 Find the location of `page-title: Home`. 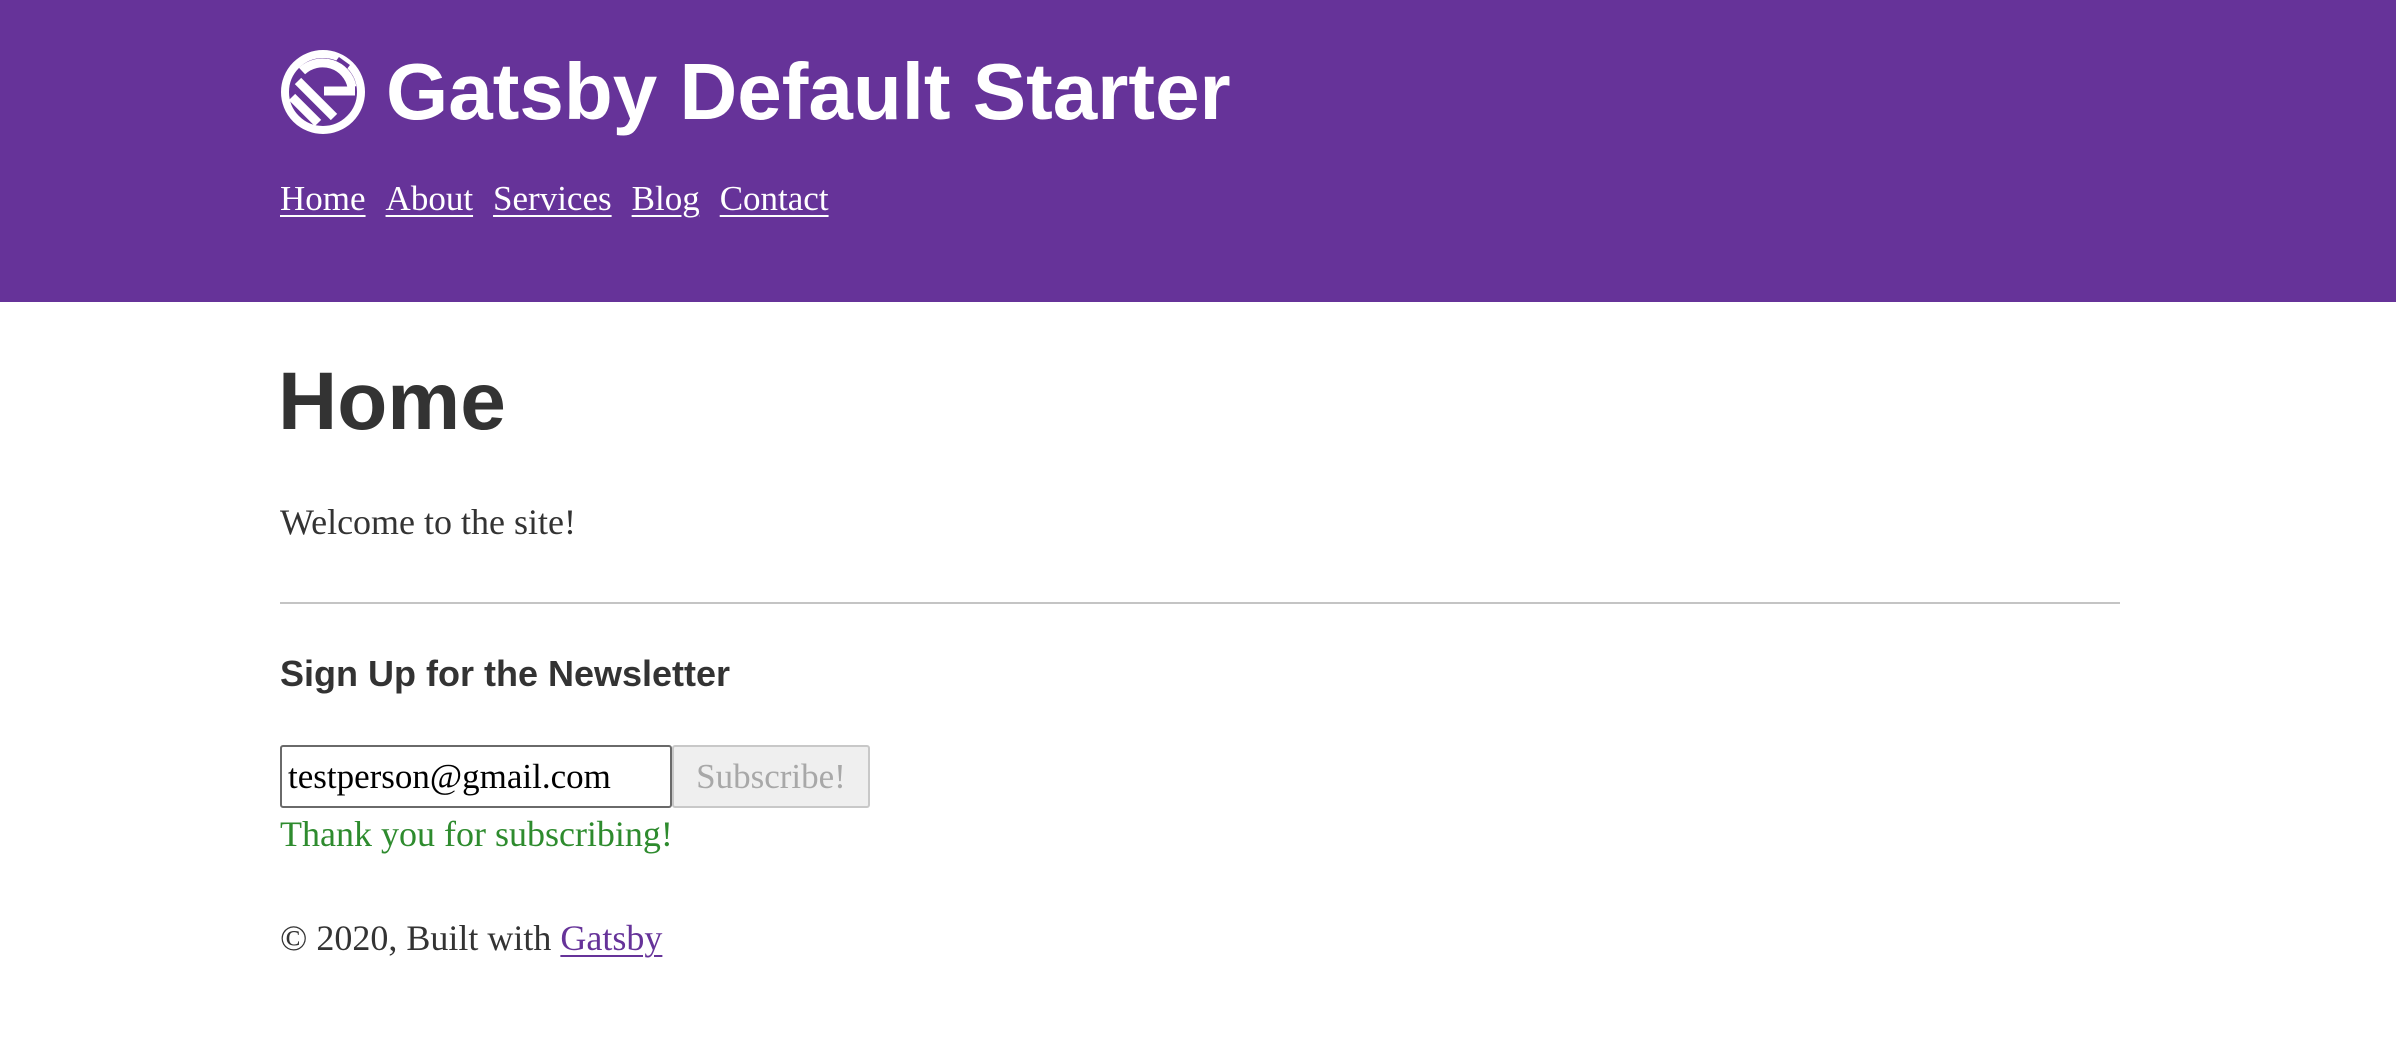

page-title: Home is located at coordinates (392, 401).